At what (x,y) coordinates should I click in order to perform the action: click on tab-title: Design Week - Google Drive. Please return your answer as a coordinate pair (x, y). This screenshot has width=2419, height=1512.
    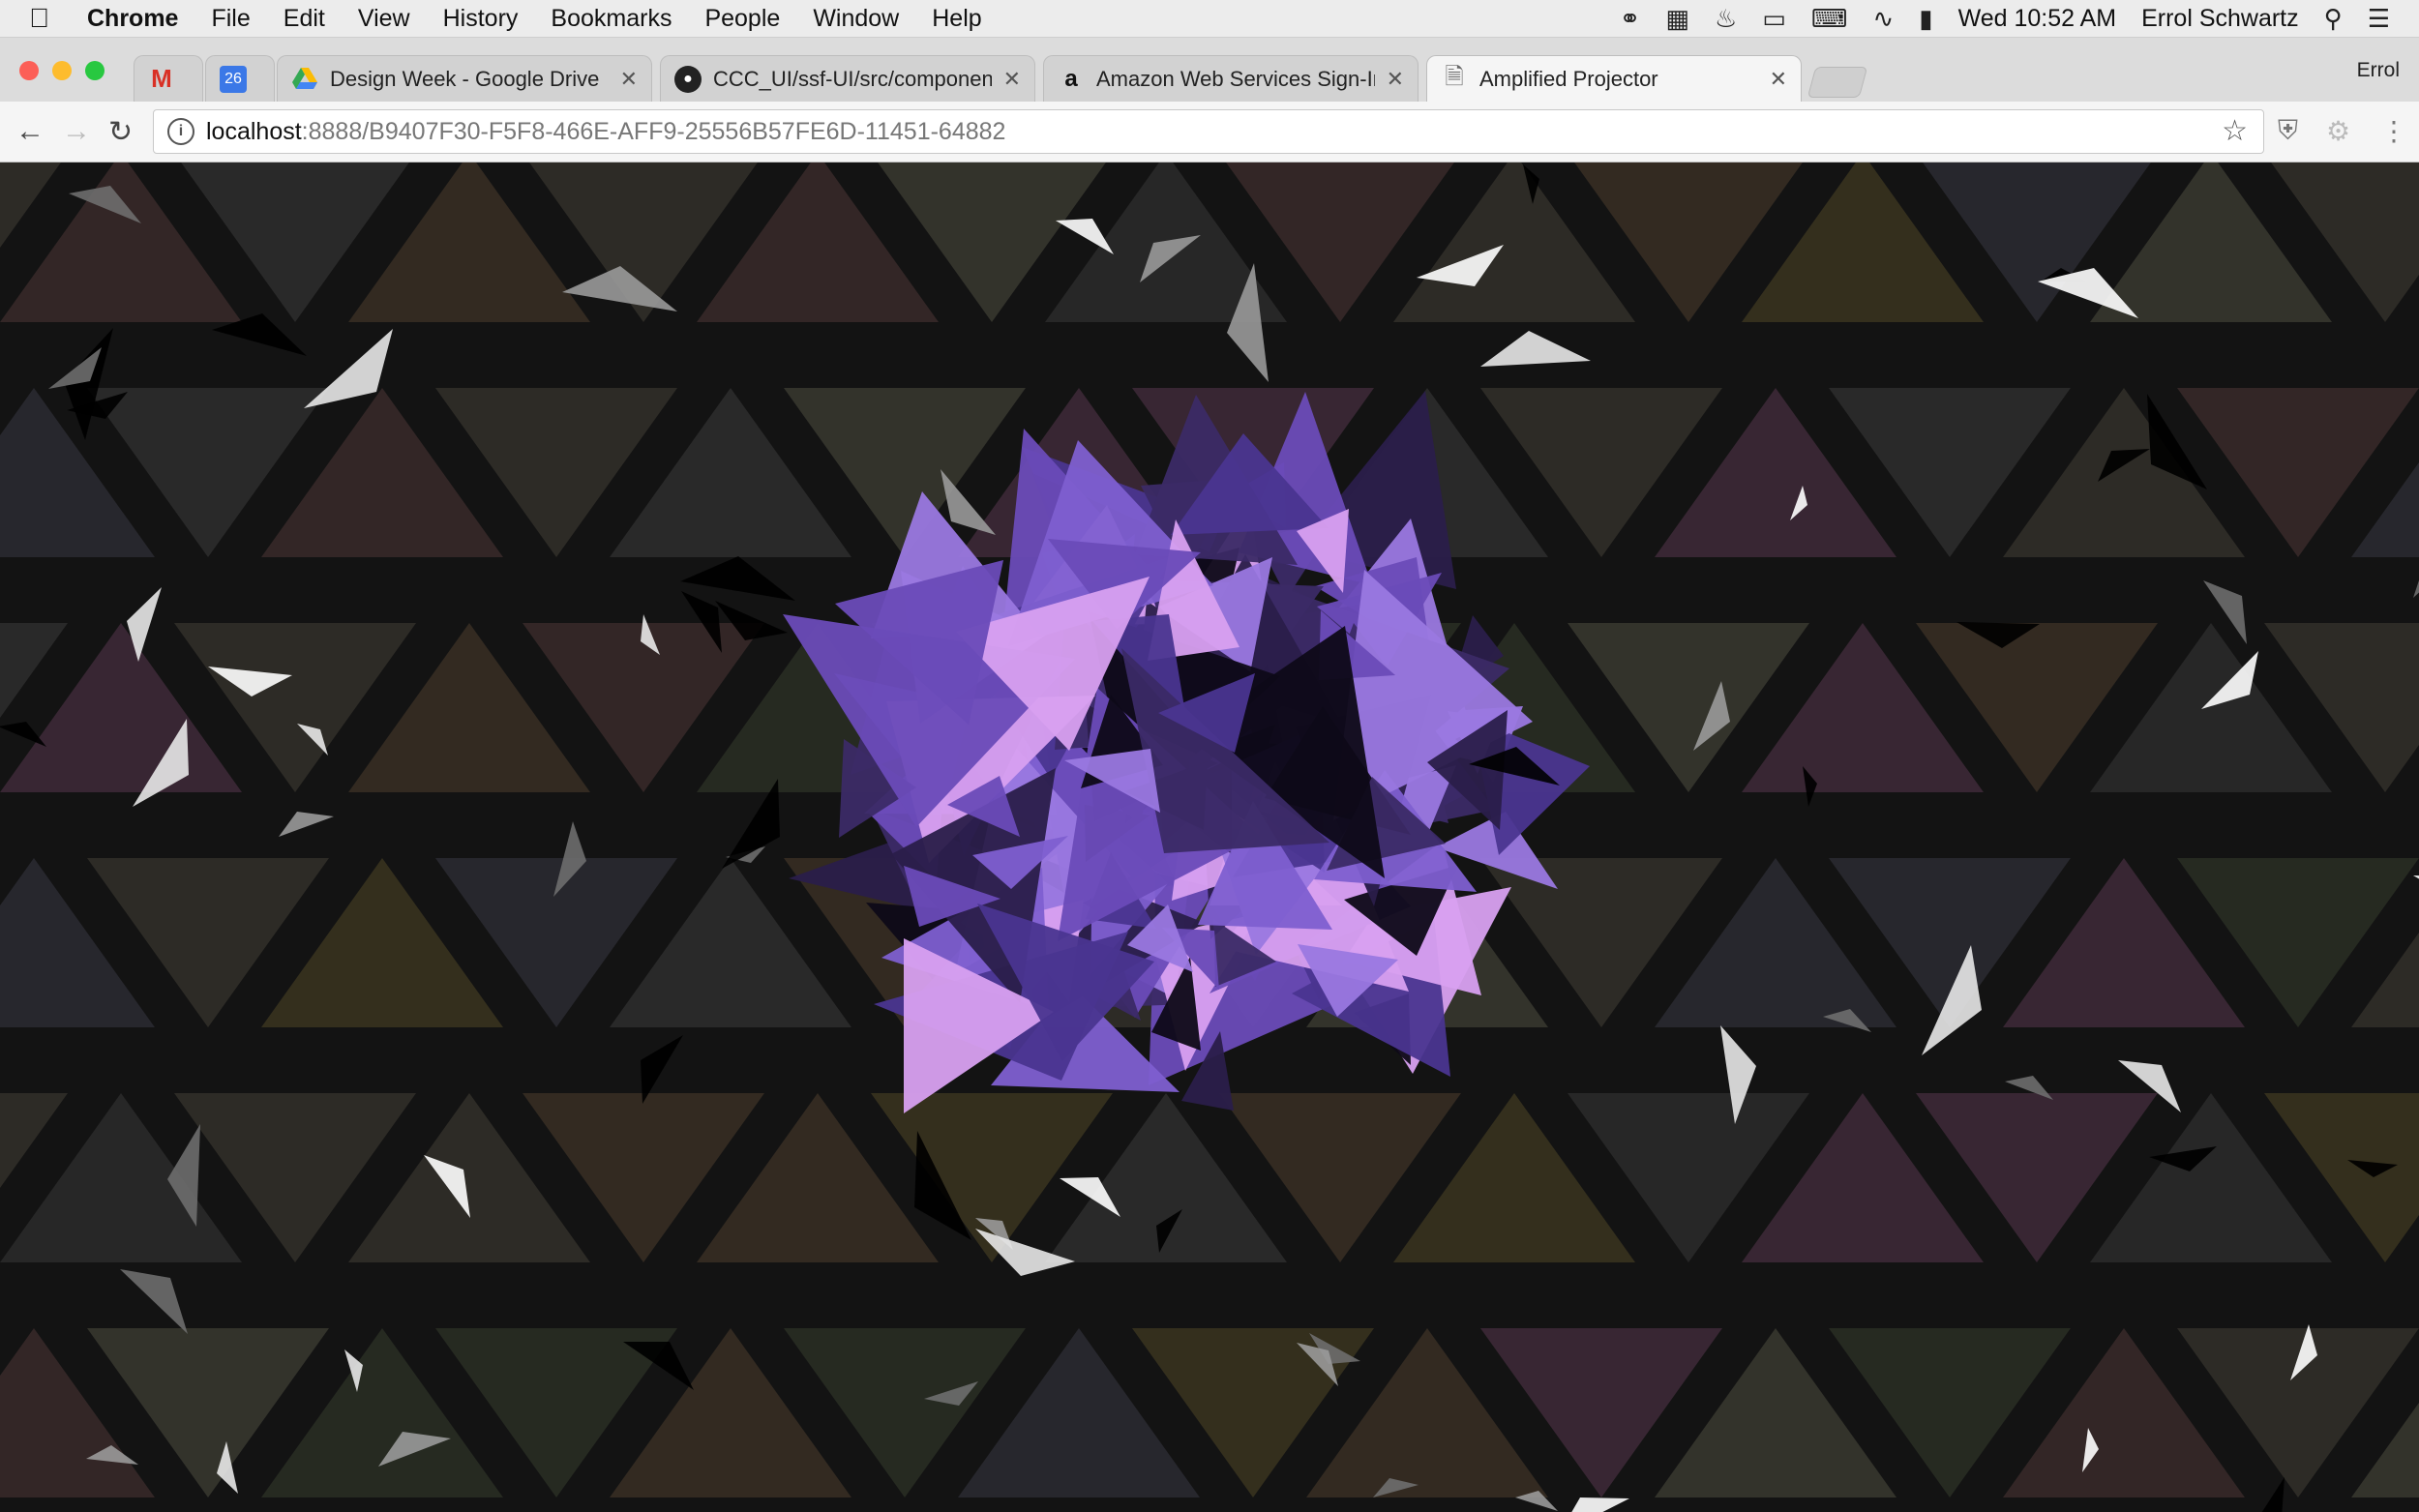
    Looking at the image, I should click on (465, 79).